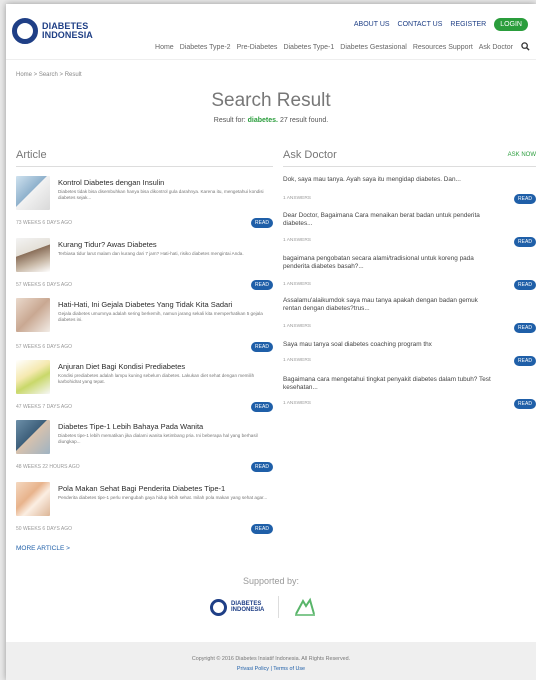  What do you see at coordinates (305, 606) in the screenshot?
I see `partner-logo-icon` at bounding box center [305, 606].